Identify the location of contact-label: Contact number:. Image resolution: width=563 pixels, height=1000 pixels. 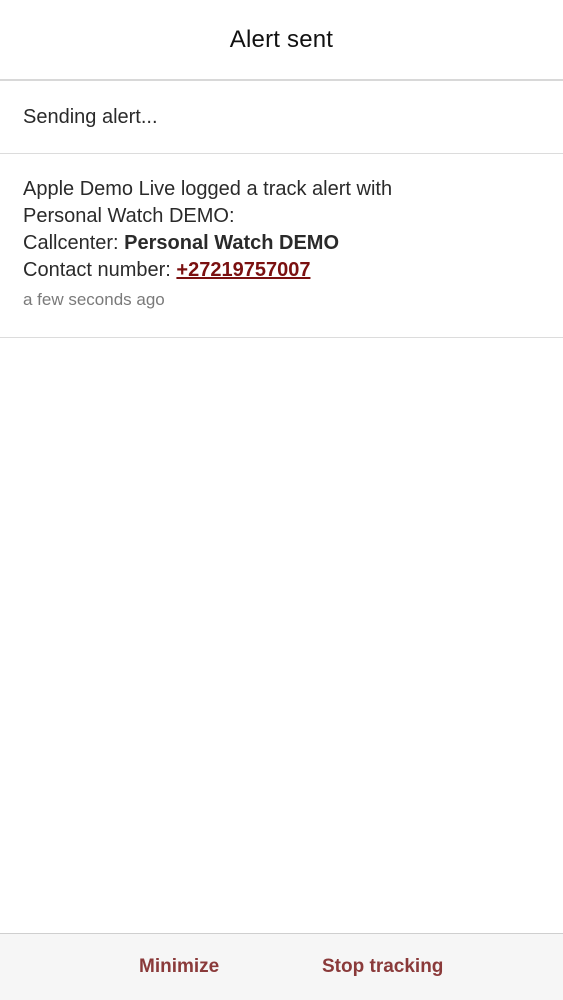
(100, 270).